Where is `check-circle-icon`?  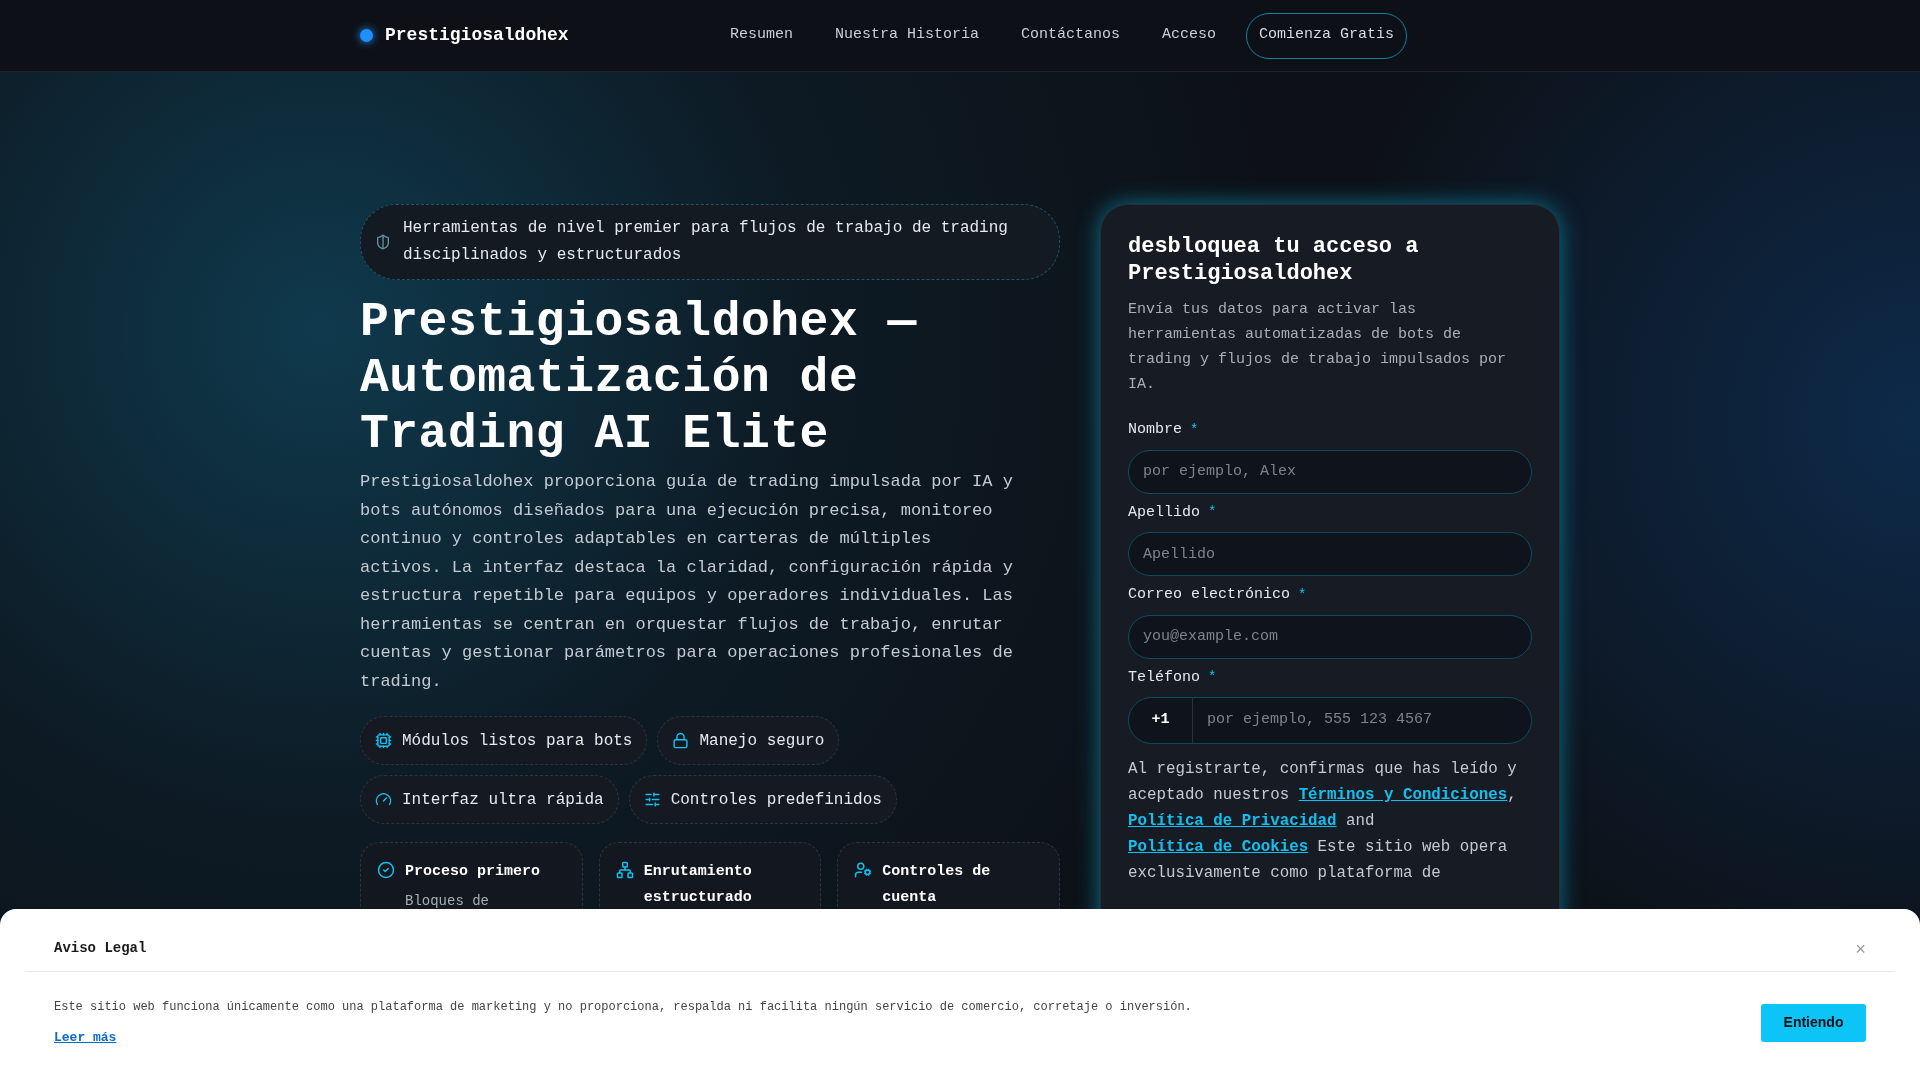
check-circle-icon is located at coordinates (386, 870).